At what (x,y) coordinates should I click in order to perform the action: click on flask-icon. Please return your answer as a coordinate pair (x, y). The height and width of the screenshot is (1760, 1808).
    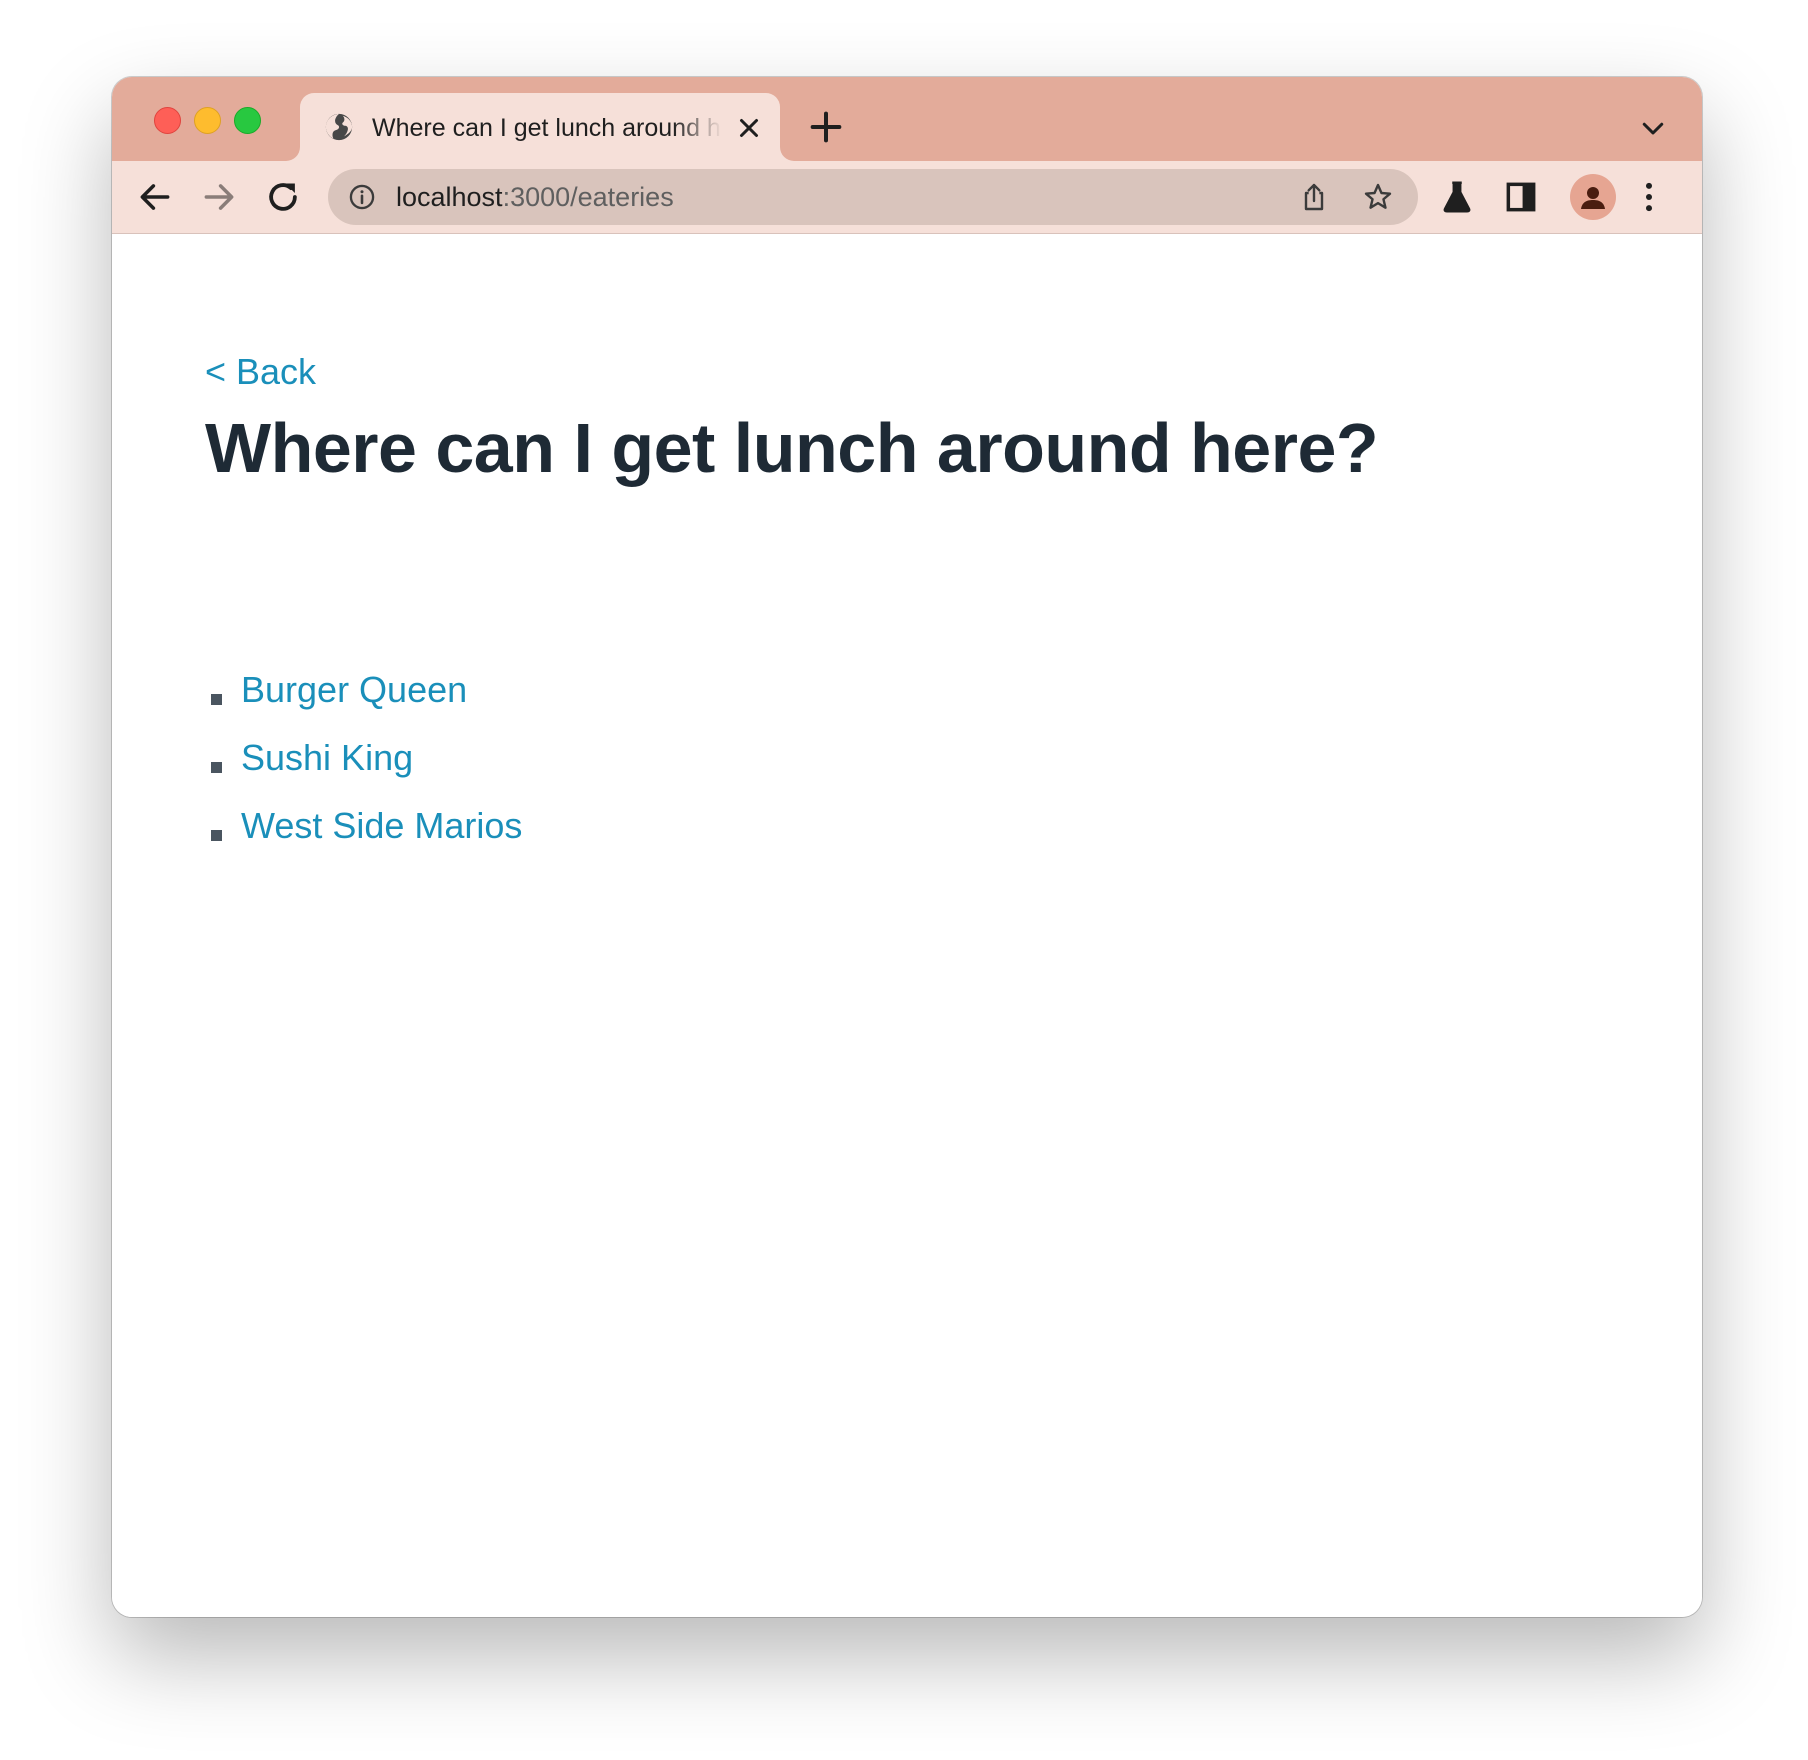
    Looking at the image, I should click on (1457, 197).